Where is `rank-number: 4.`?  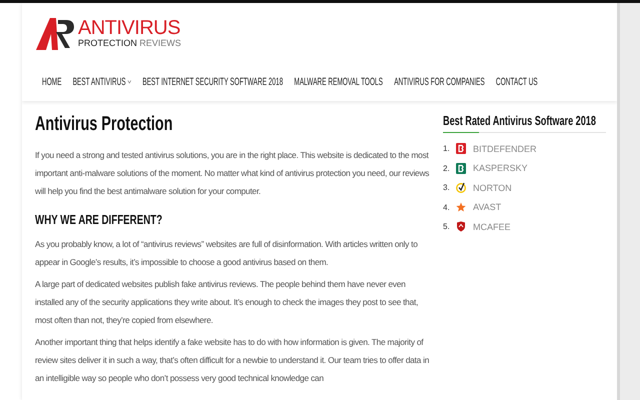 rank-number: 4. is located at coordinates (447, 207).